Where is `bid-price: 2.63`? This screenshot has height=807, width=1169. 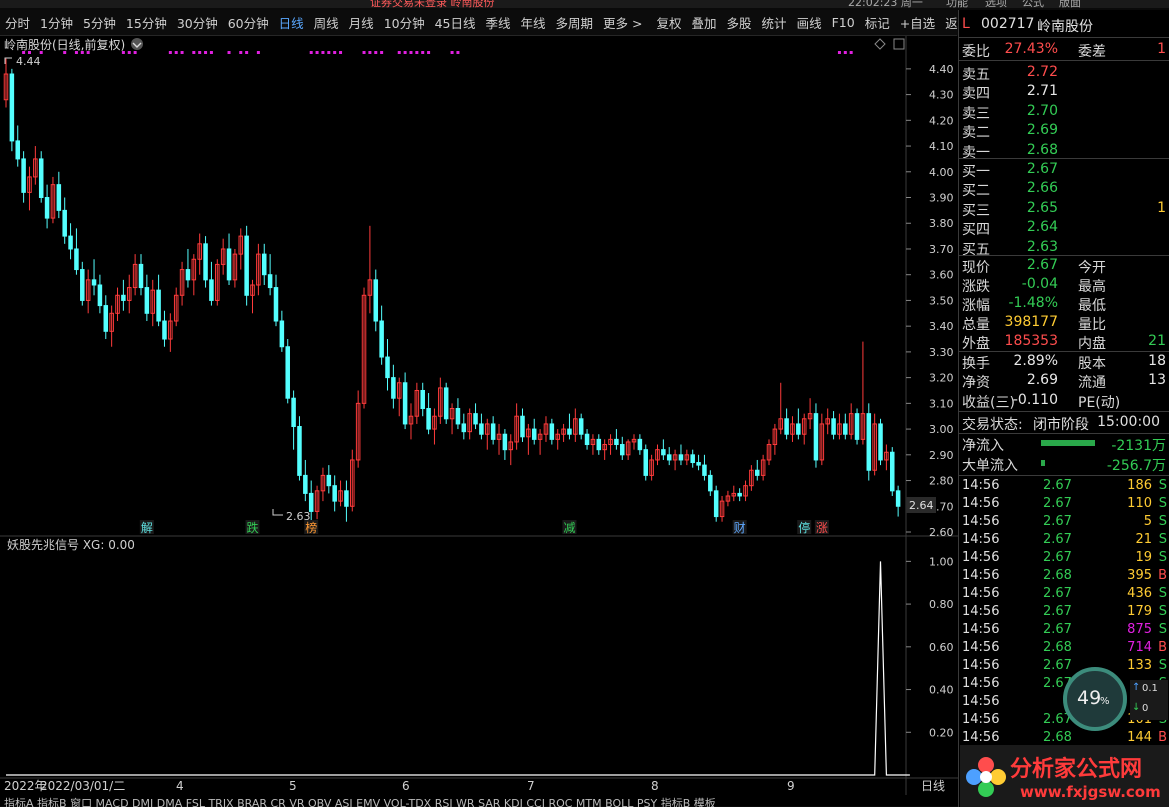 bid-price: 2.63 is located at coordinates (1042, 246).